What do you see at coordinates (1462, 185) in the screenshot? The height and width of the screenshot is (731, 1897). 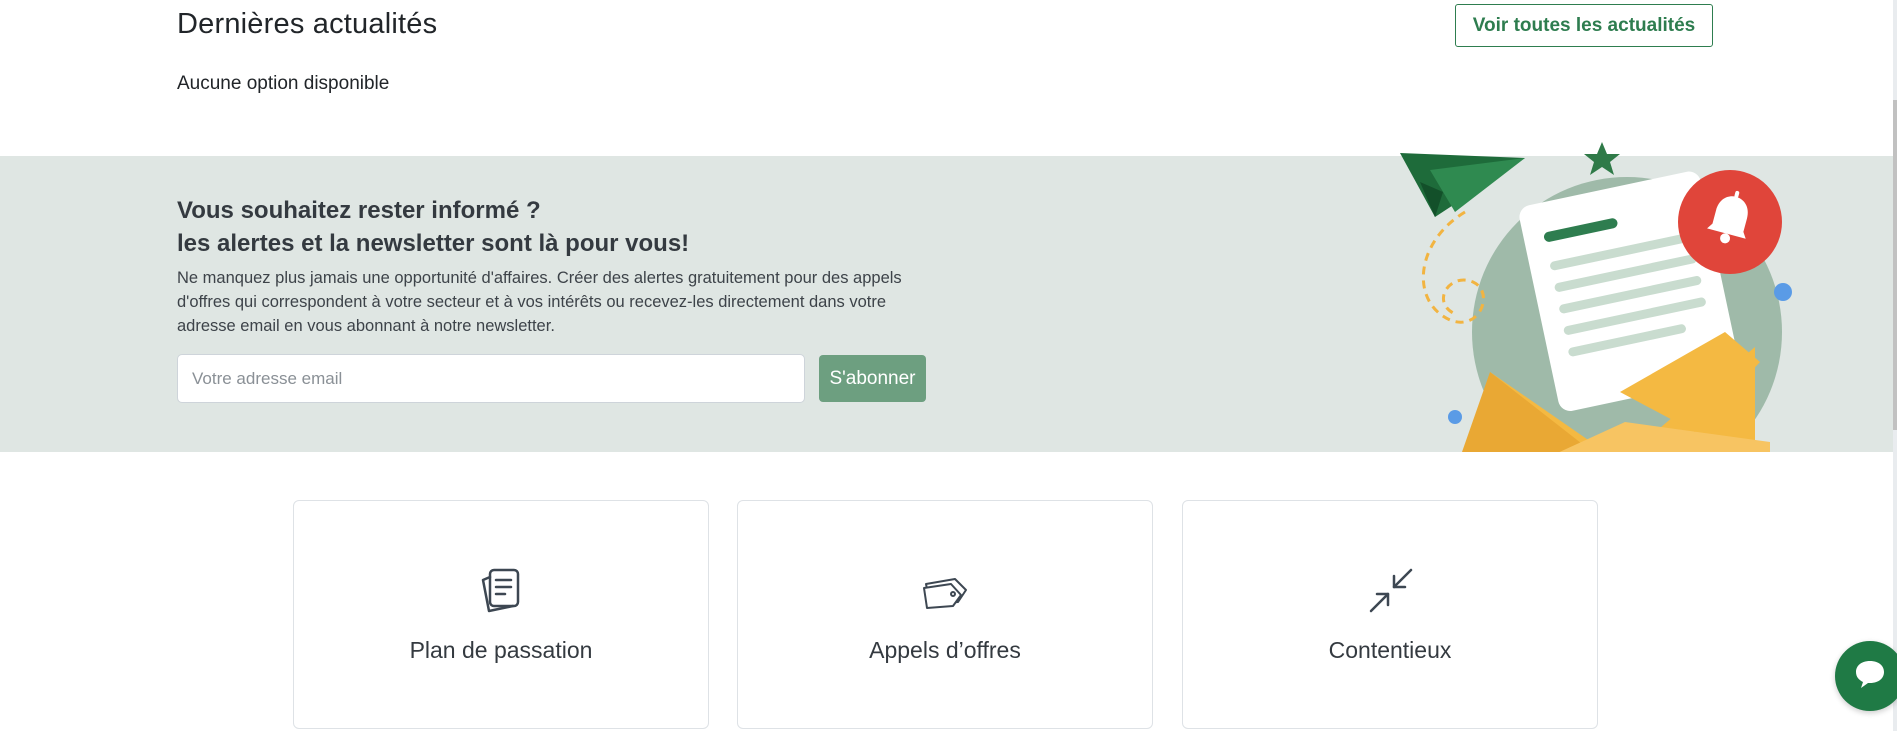 I see `paper-plane-icon` at bounding box center [1462, 185].